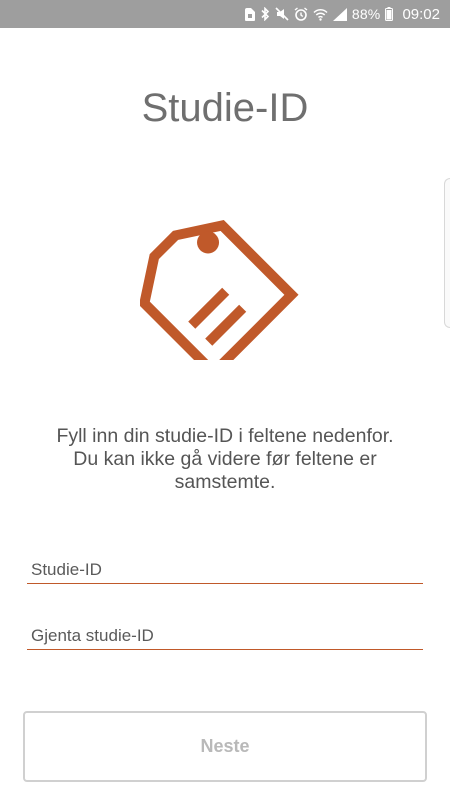 This screenshot has height=800, width=450. I want to click on status-time: 09:02, so click(421, 14).